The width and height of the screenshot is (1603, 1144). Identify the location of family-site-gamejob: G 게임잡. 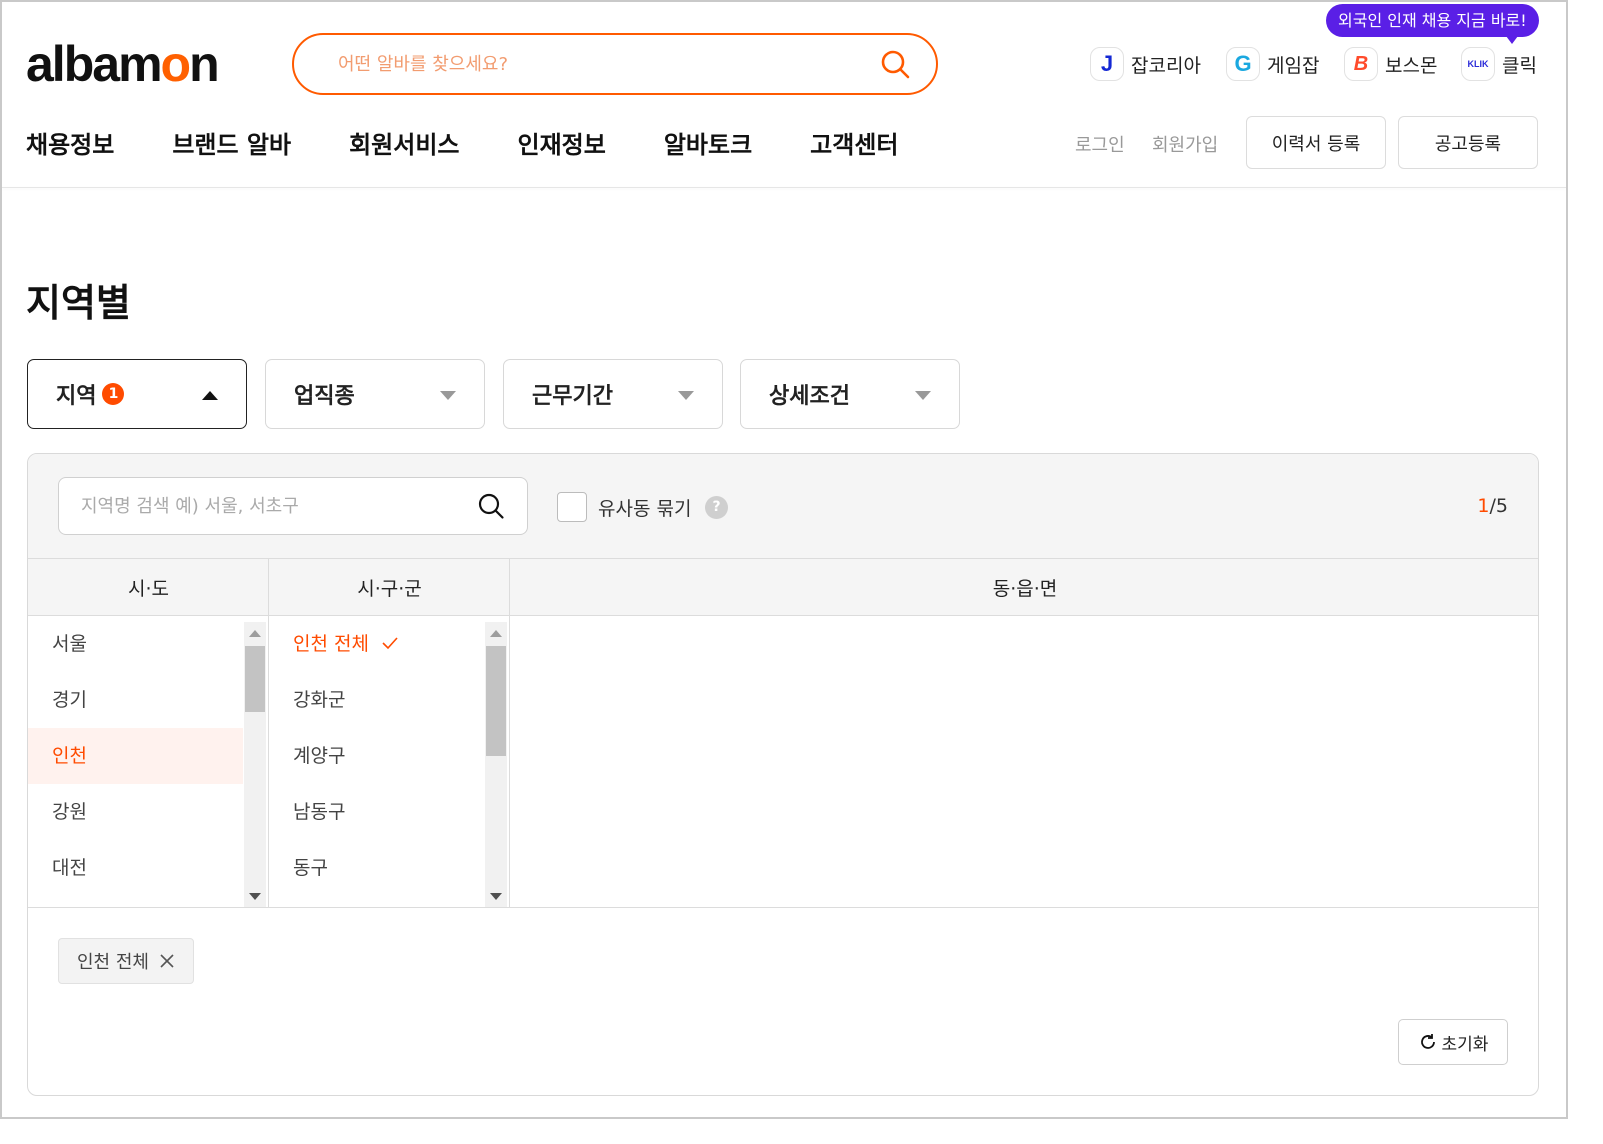
(1272, 64).